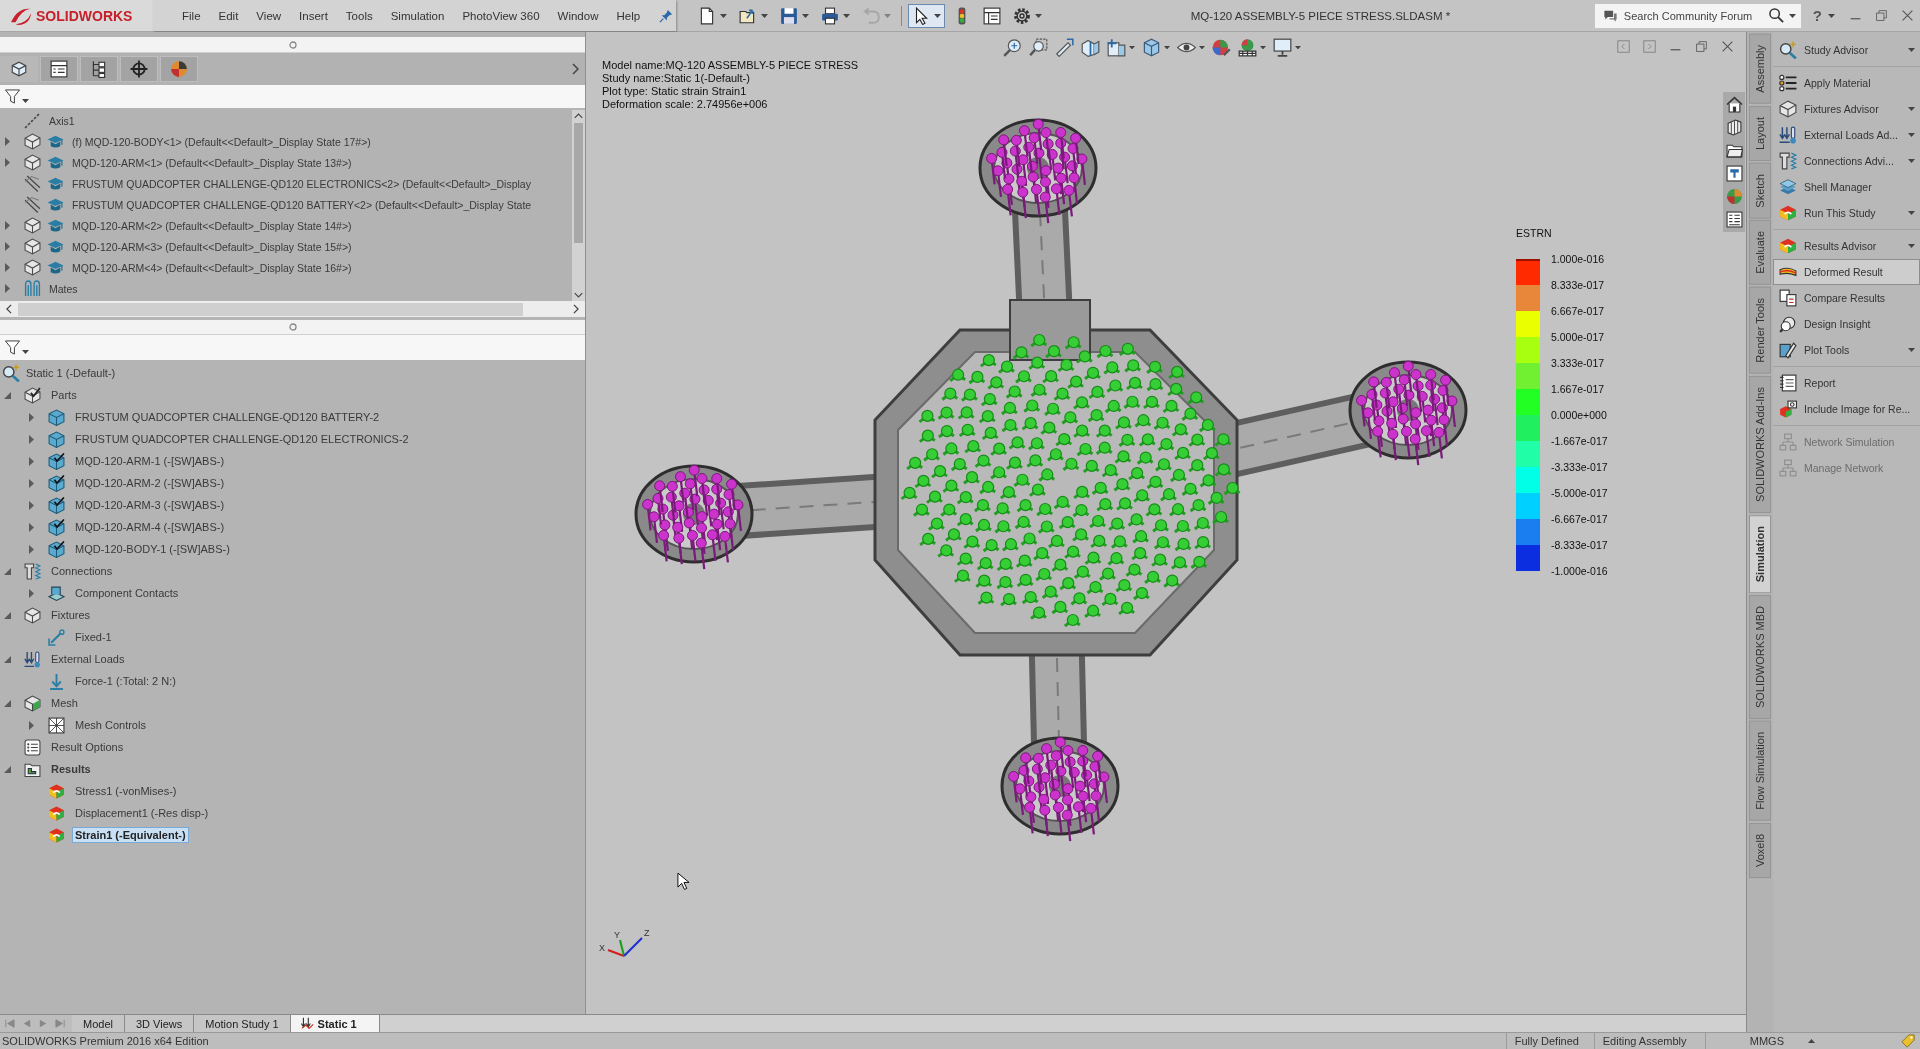 This screenshot has height=1049, width=1920. What do you see at coordinates (1760, 133) in the screenshot?
I see `tab: Layout` at bounding box center [1760, 133].